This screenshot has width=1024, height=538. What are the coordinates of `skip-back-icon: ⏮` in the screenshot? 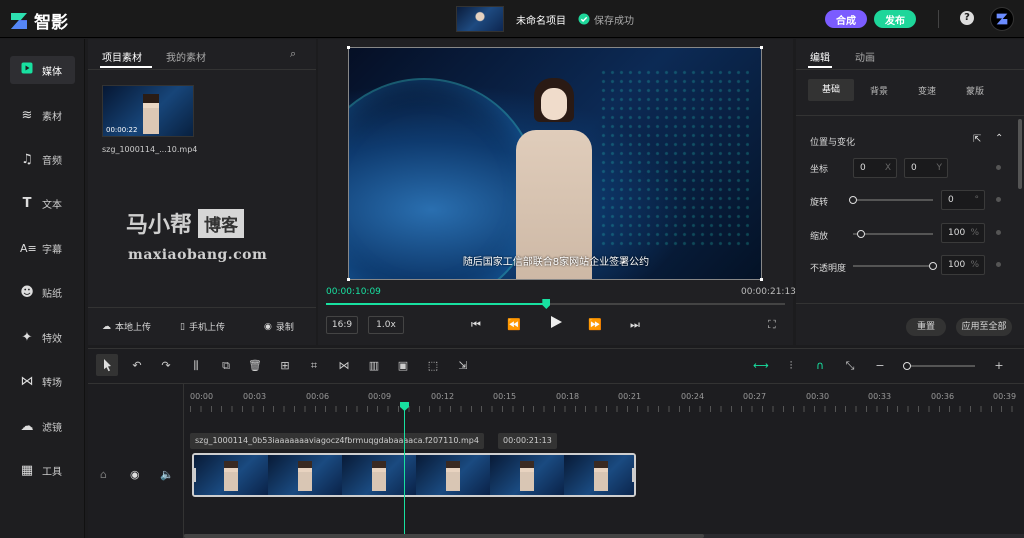 It's located at (476, 325).